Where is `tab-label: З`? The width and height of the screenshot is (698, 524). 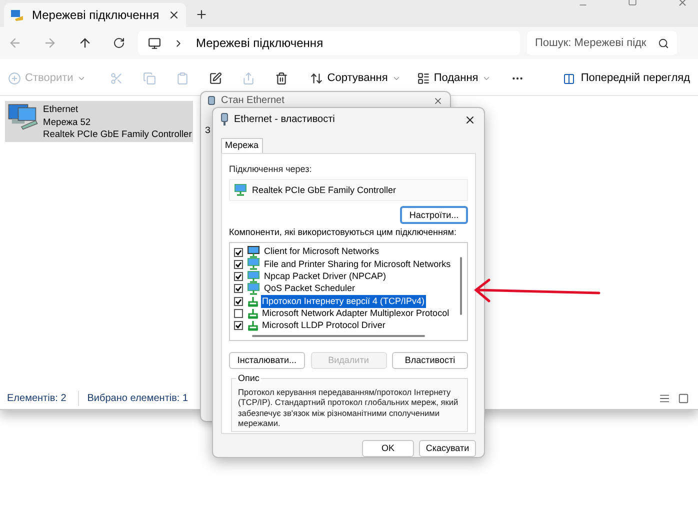
tab-label: З is located at coordinates (207, 130).